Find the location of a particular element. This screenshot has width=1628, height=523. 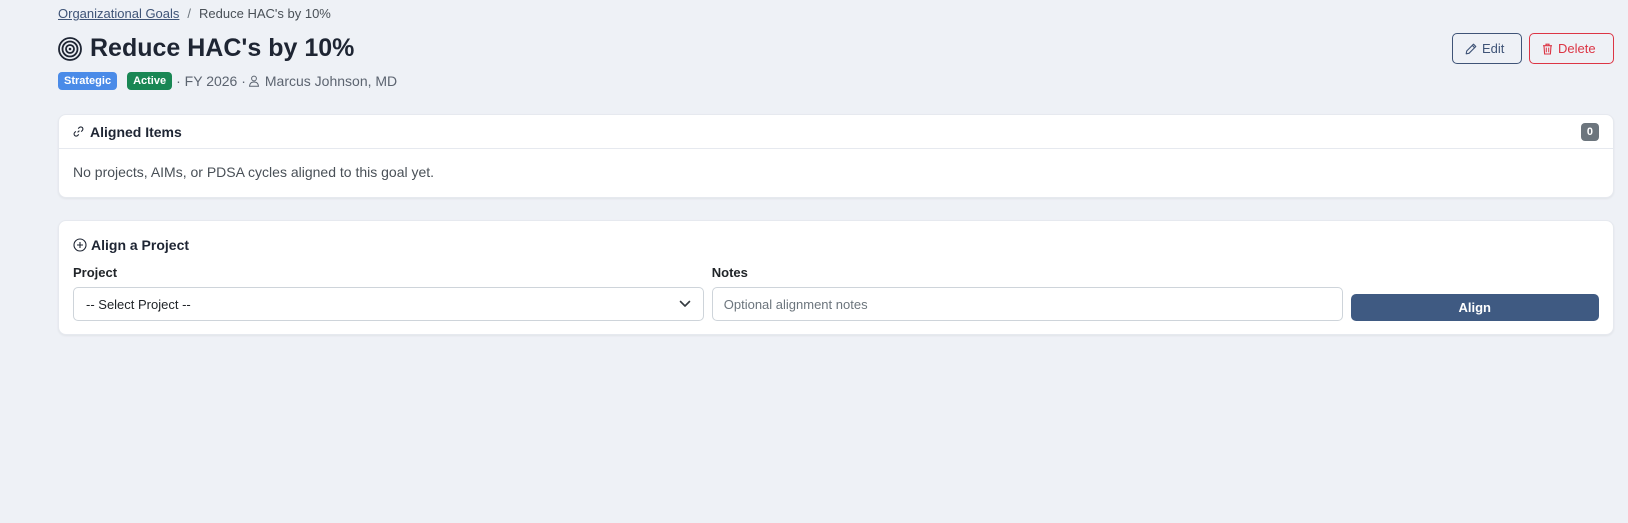

notes-input is located at coordinates (1027, 304).